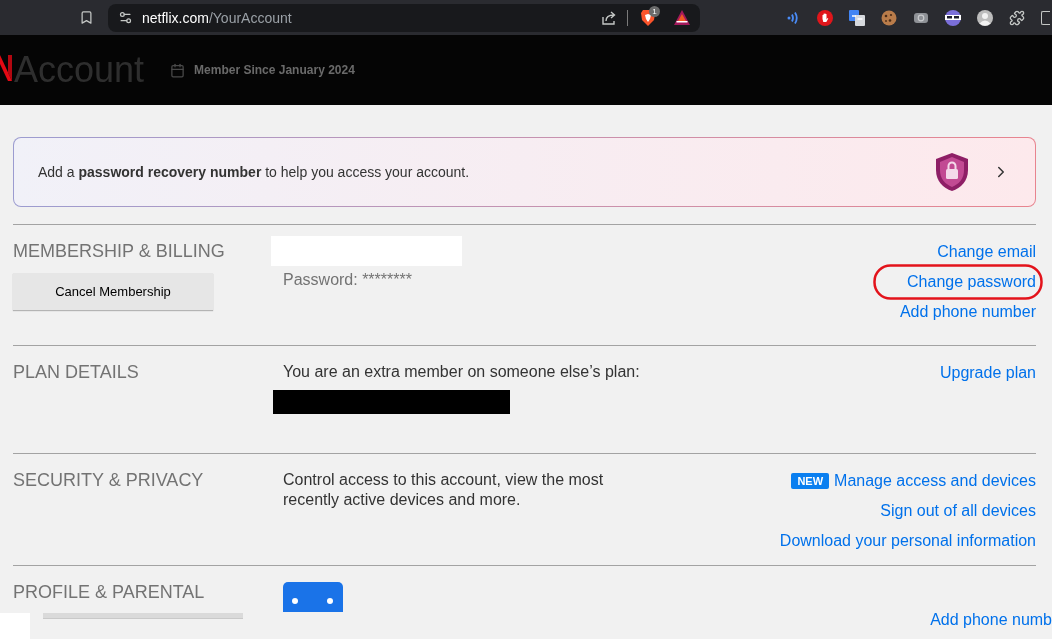 The image size is (1052, 639). I want to click on recovery-banner: Add a password recovery number to help you access your account., so click(524, 172).